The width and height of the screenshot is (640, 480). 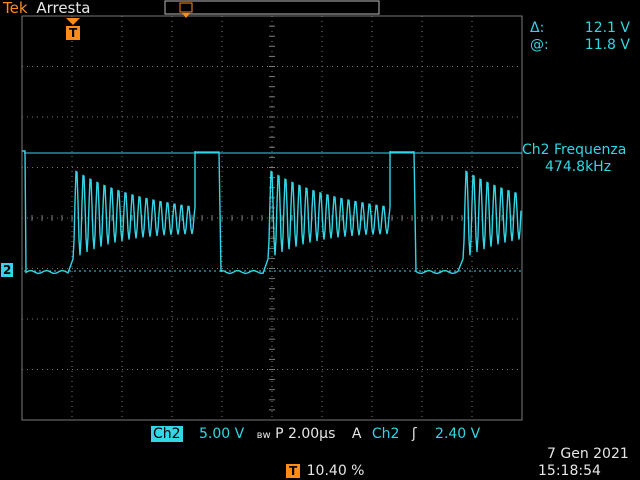 What do you see at coordinates (7, 270) in the screenshot?
I see `channel-2-marker: 2` at bounding box center [7, 270].